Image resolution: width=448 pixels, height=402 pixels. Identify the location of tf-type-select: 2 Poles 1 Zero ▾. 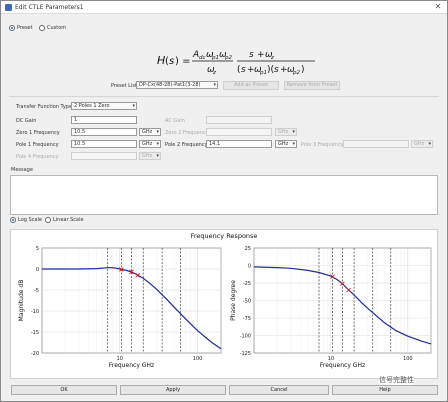
(104, 106).